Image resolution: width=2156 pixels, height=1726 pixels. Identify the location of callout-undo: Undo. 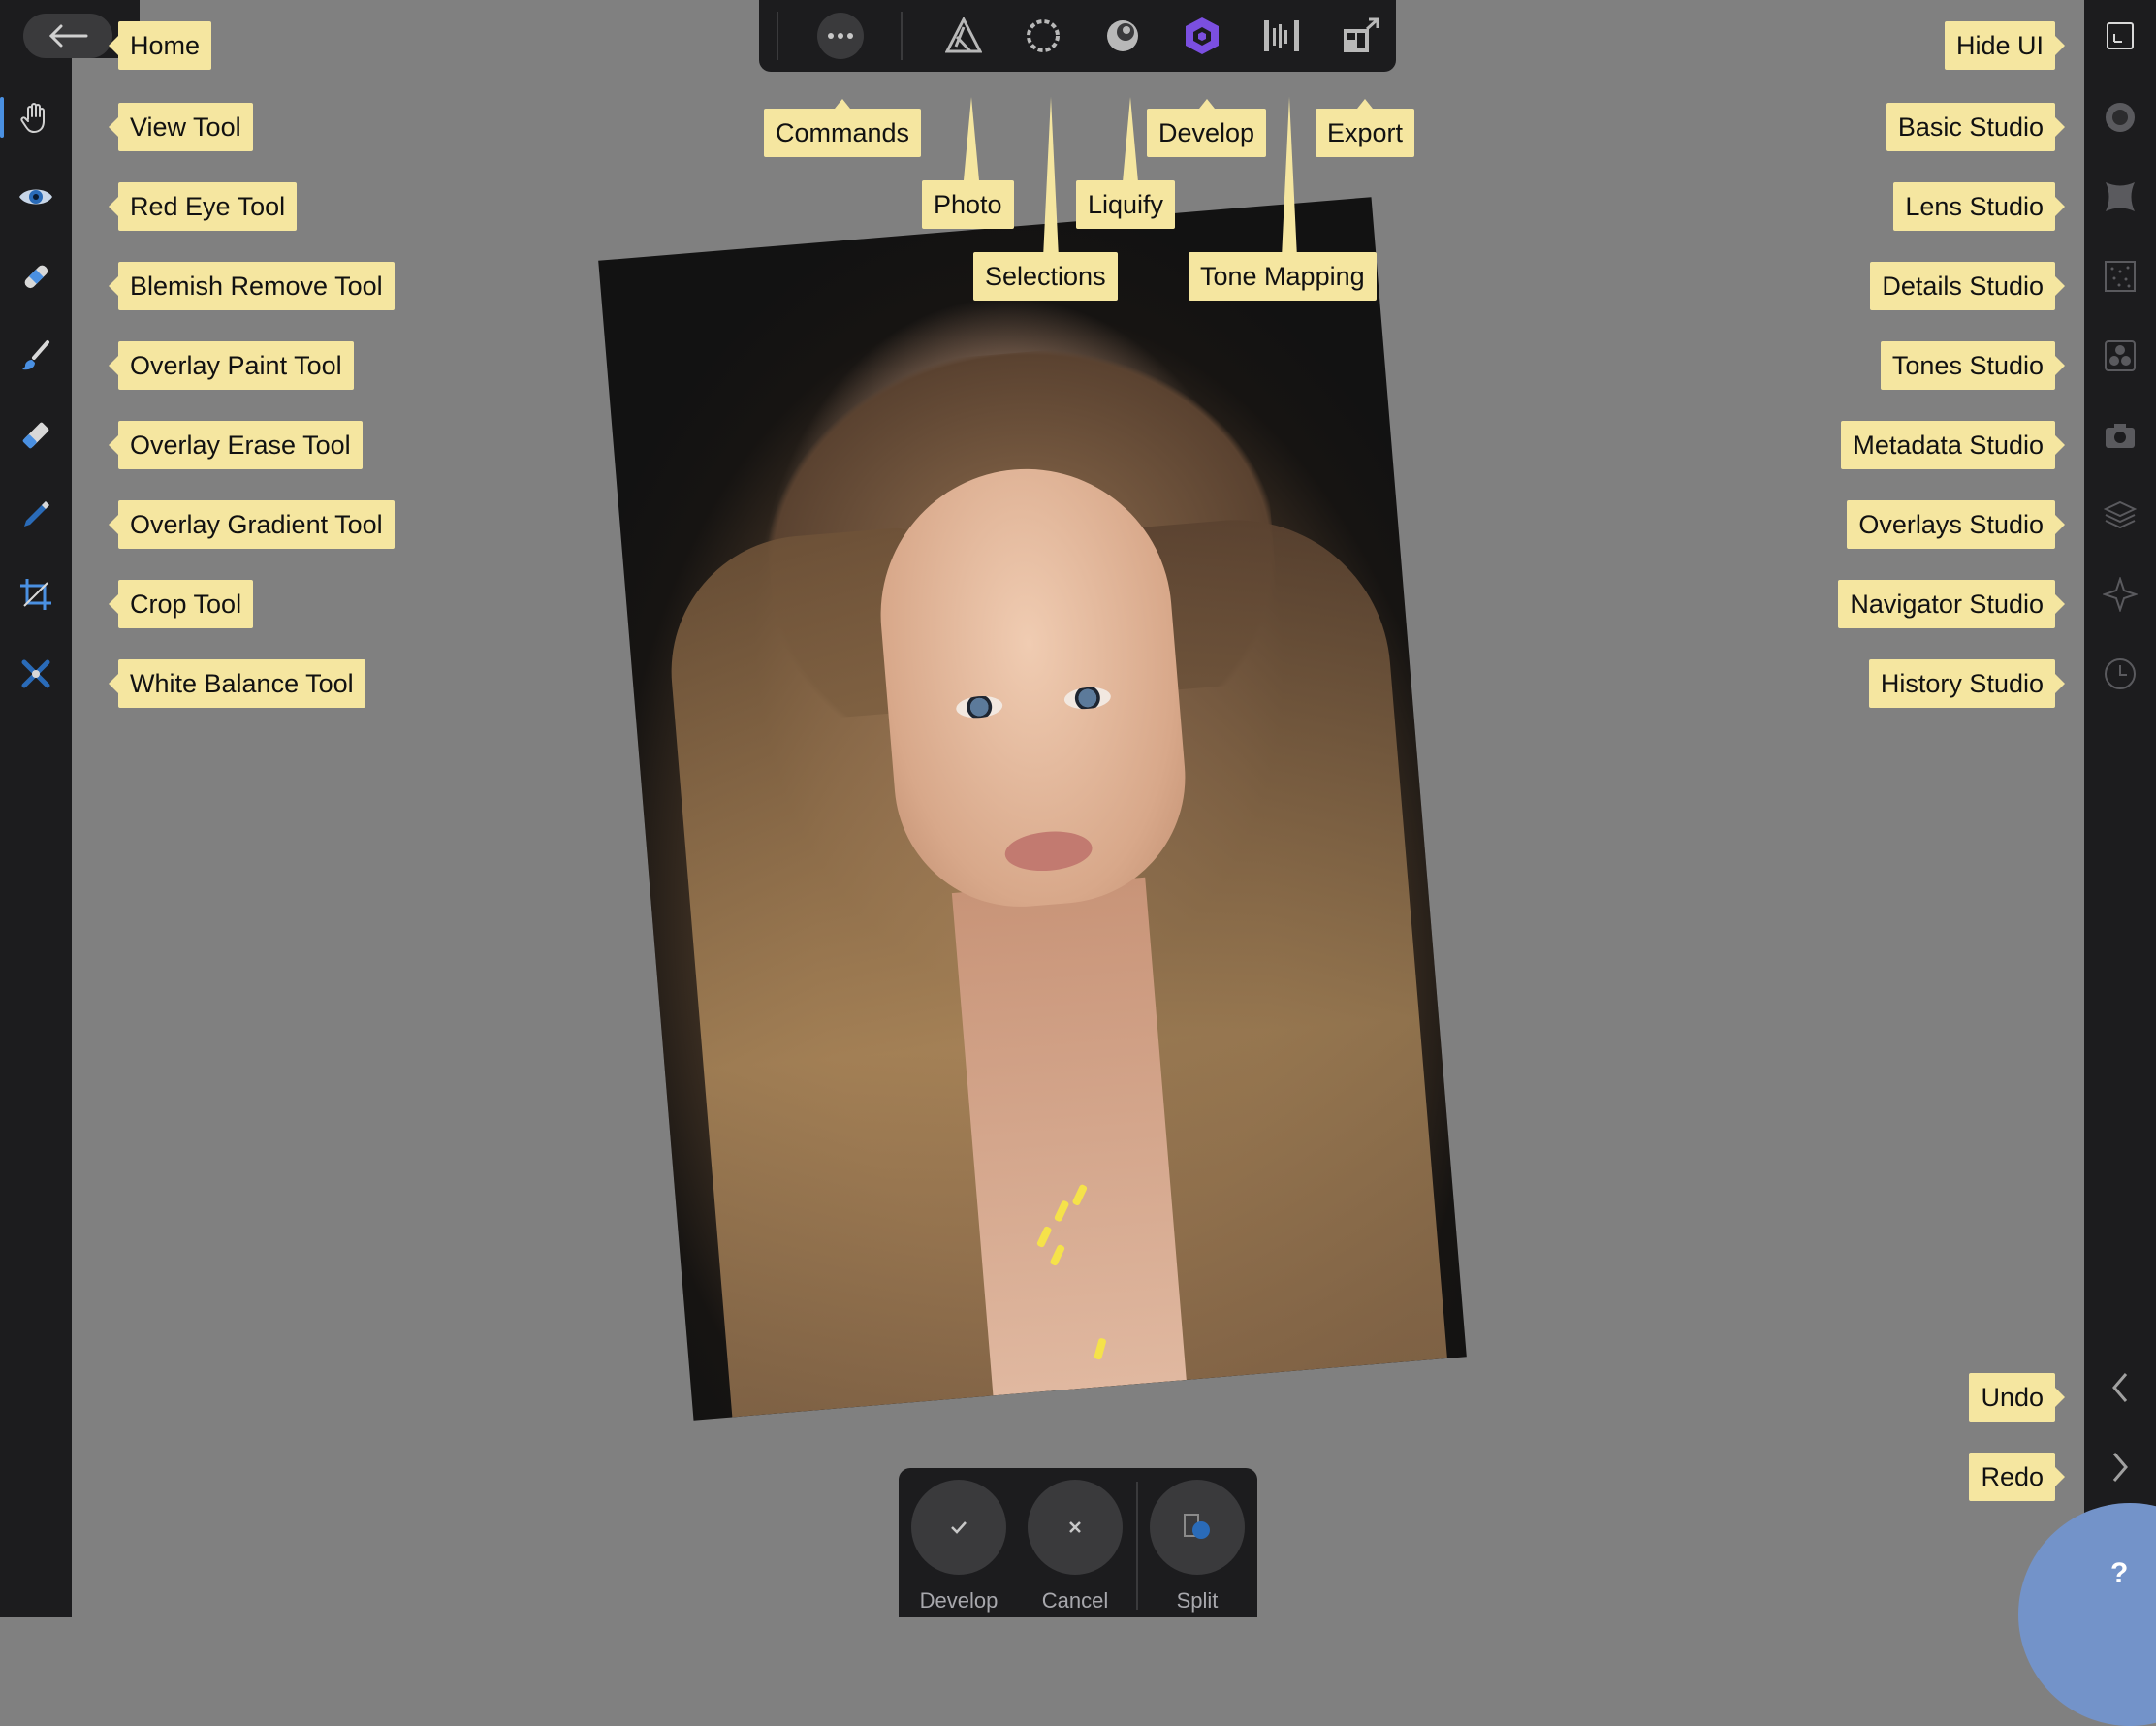
(2017, 1397).